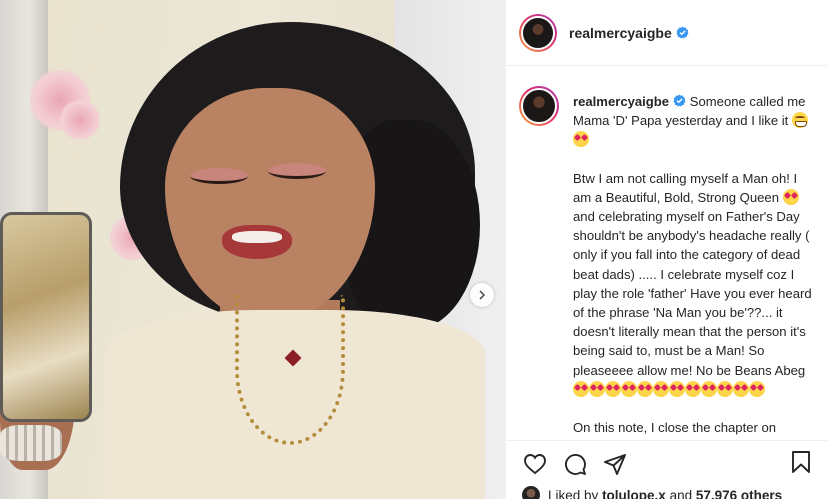 The width and height of the screenshot is (827, 499). I want to click on post-header: realmercyaigbe, so click(666, 33).